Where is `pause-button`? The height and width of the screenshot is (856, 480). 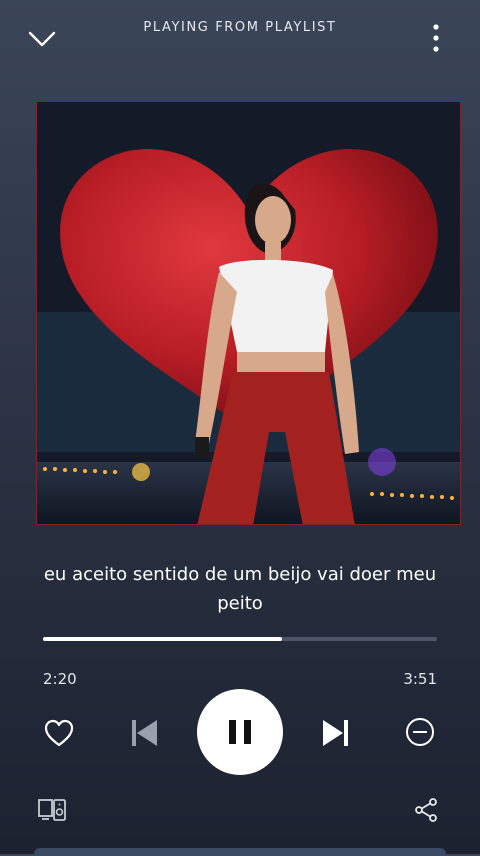 pause-button is located at coordinates (240, 732).